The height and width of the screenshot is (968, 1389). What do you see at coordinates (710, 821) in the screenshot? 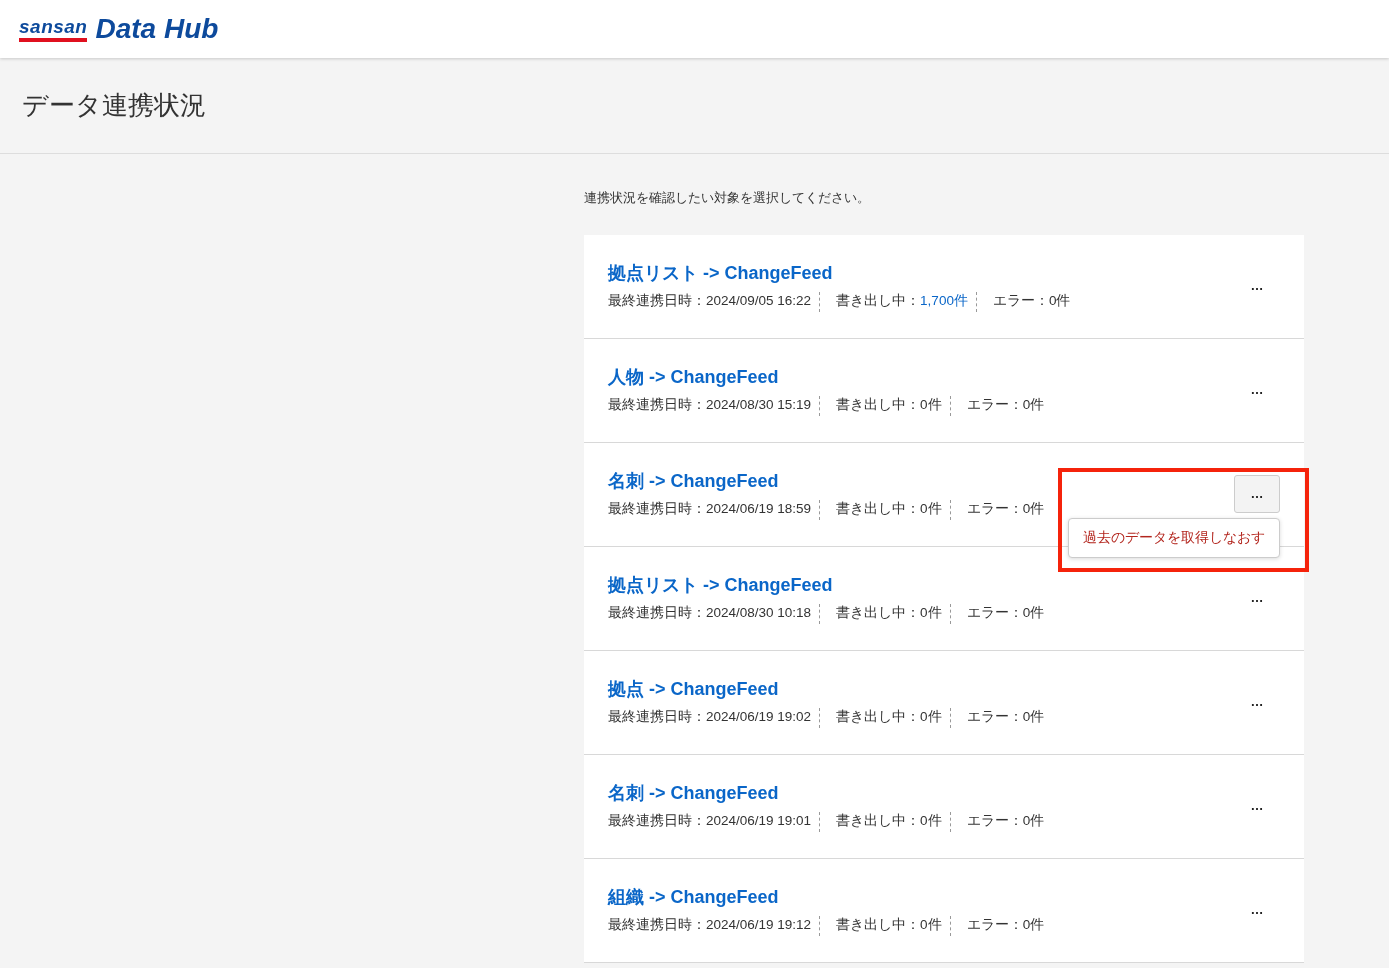
I see `last-sync-text: 最終連携日時：2024/06/19 19:01` at bounding box center [710, 821].